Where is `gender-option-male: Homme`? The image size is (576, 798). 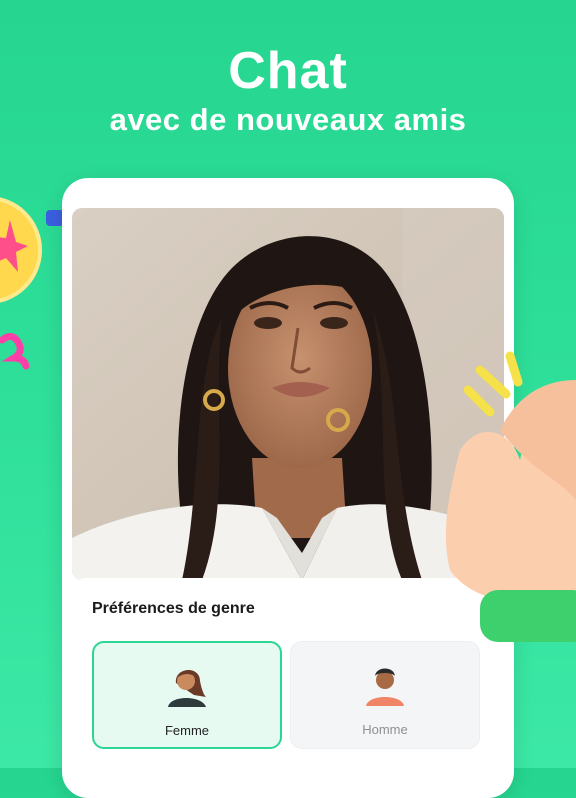 gender-option-male: Homme is located at coordinates (385, 695).